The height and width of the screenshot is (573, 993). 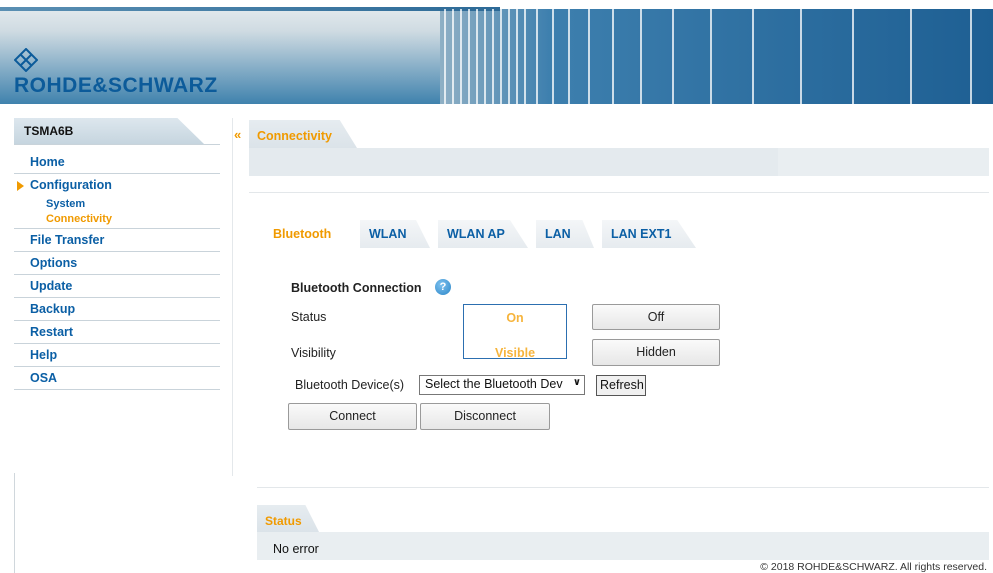 I want to click on status-divider, so click(x=623, y=487).